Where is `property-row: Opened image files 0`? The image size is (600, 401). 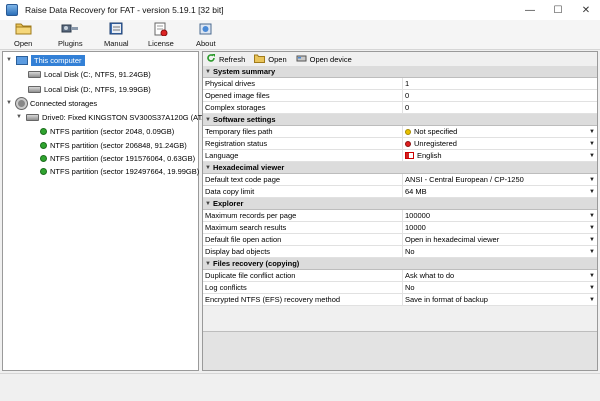
property-row: Opened image files 0 is located at coordinates (400, 95).